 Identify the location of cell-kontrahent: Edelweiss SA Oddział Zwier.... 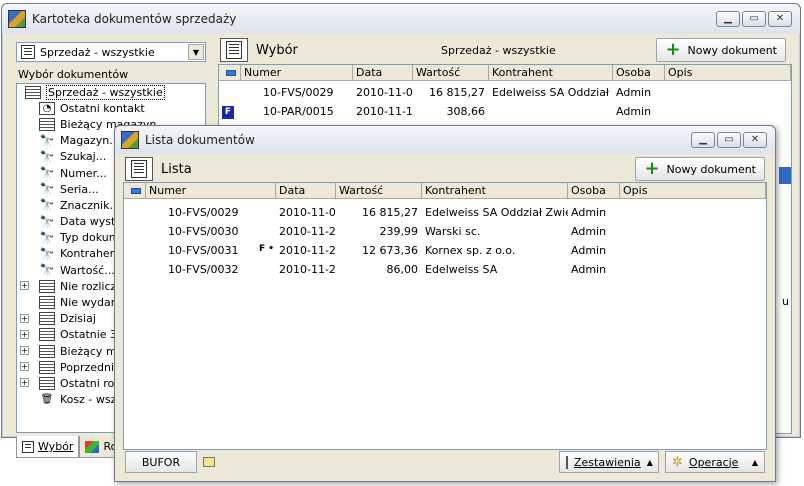
(496, 212).